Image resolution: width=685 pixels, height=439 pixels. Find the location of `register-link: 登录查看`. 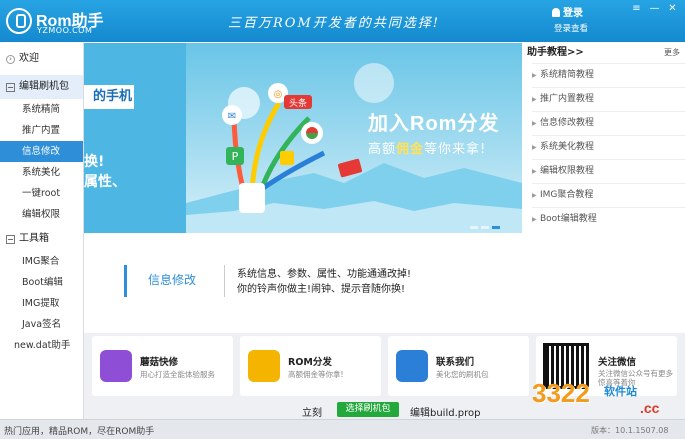

register-link: 登录查看 is located at coordinates (571, 28).